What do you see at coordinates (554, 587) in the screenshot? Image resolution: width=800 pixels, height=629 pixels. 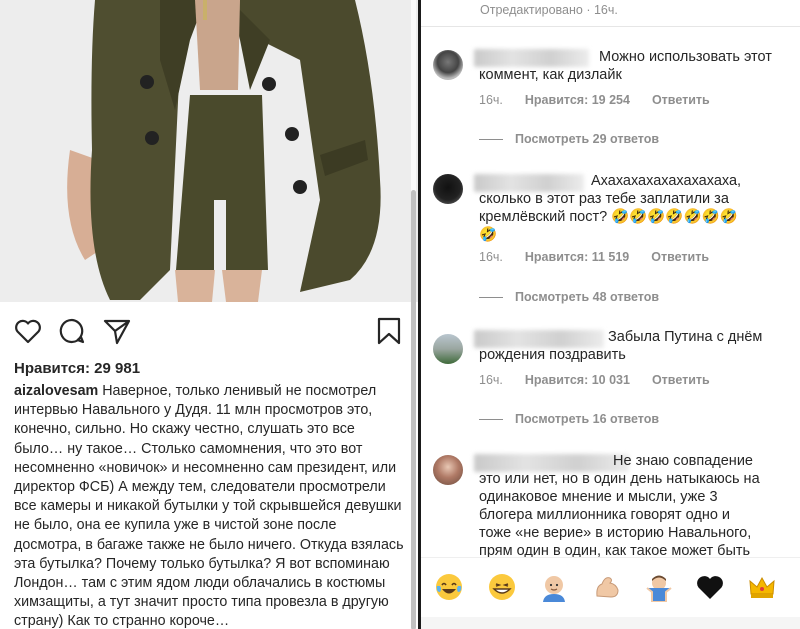 I see `bald-man-emoji-icon` at bounding box center [554, 587].